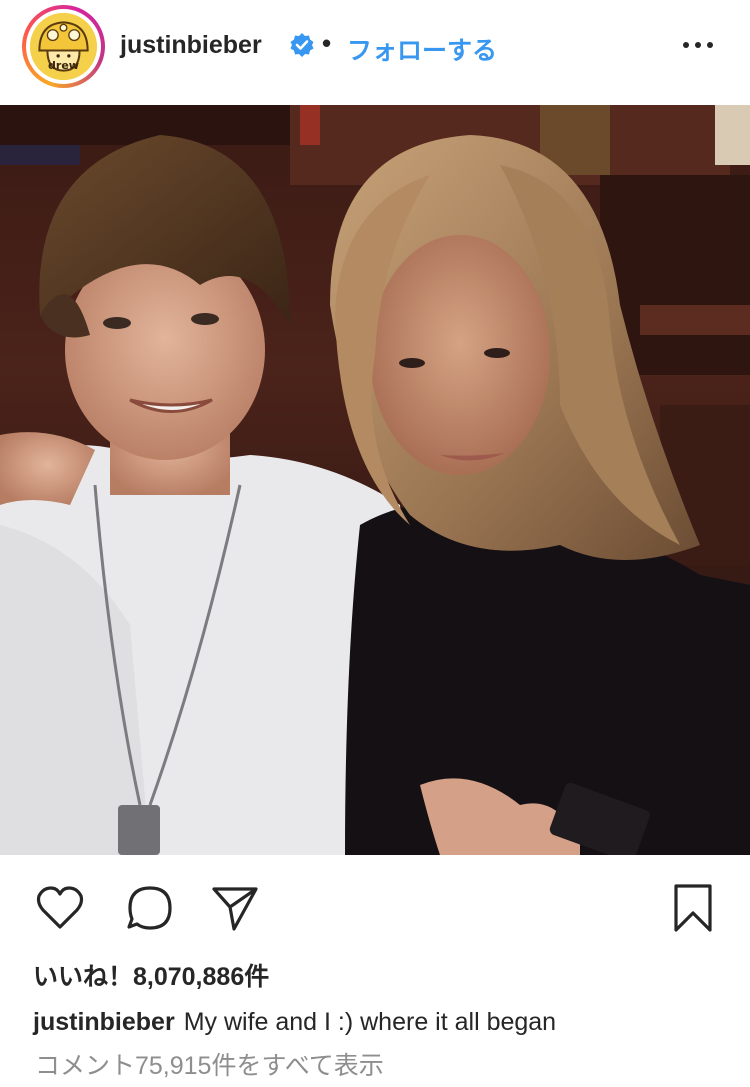  What do you see at coordinates (104, 1022) in the screenshot?
I see `caption-username: justinbieber` at bounding box center [104, 1022].